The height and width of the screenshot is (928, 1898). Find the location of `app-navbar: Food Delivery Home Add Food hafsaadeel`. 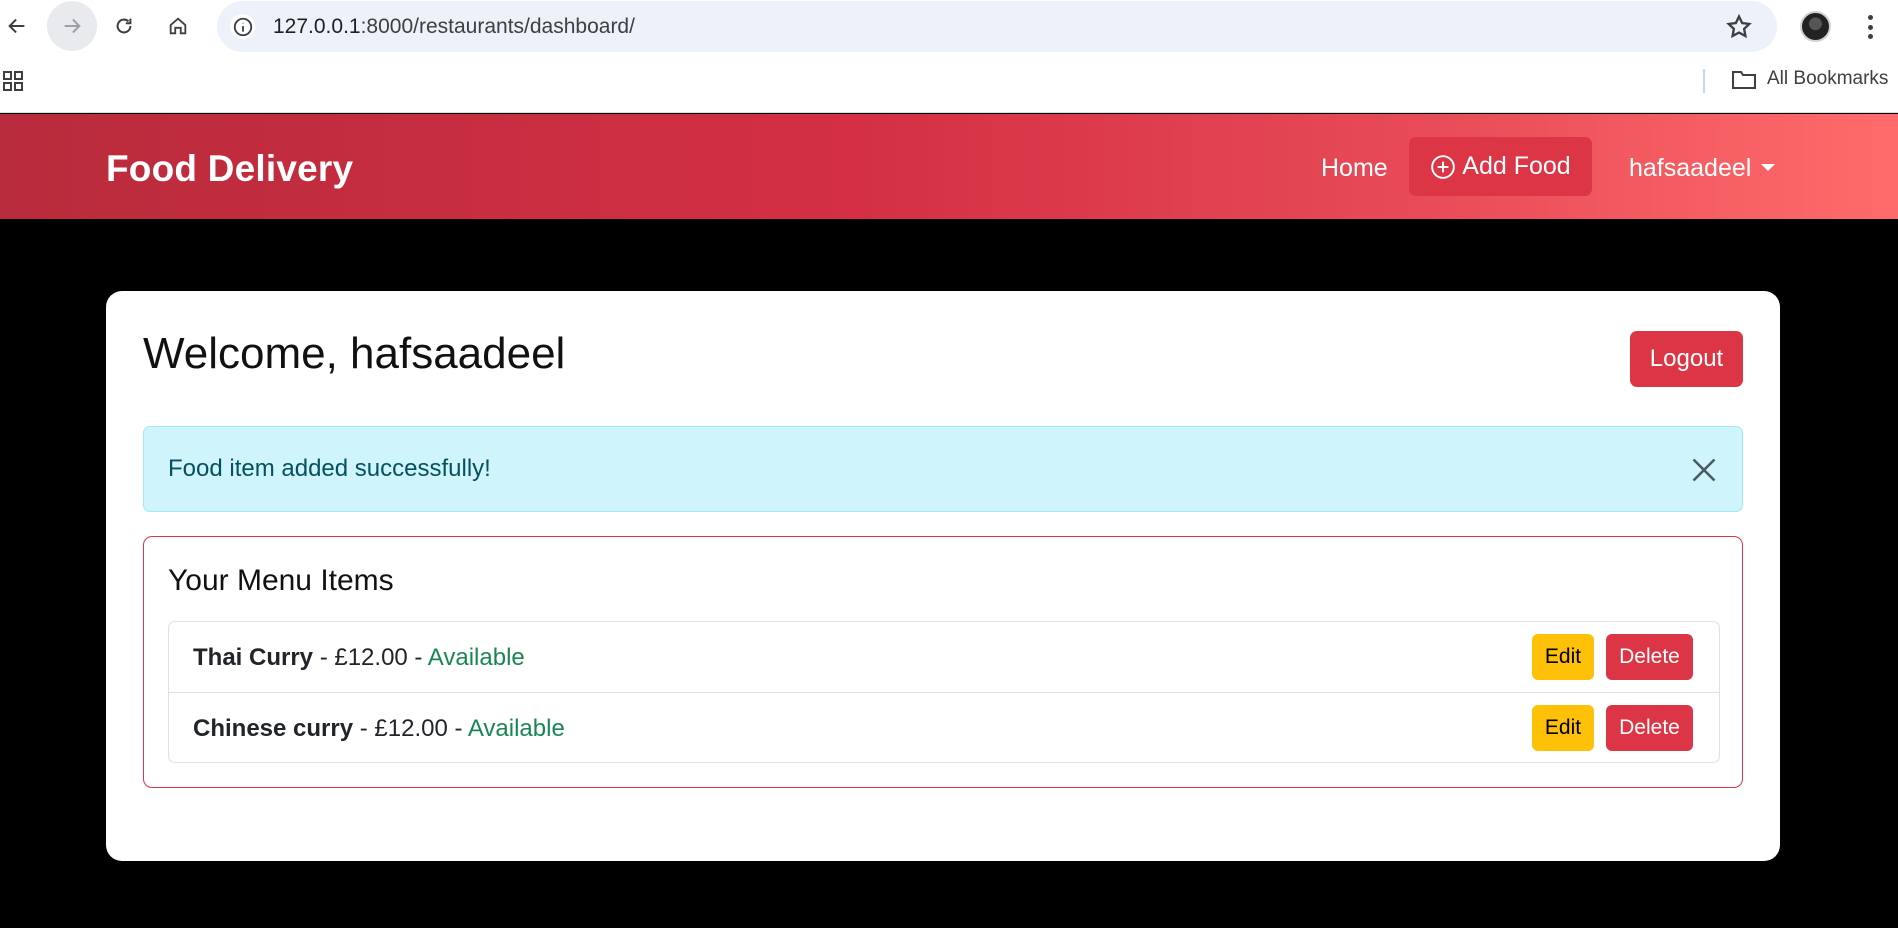

app-navbar: Food Delivery Home Add Food hafsaadeel is located at coordinates (949, 166).